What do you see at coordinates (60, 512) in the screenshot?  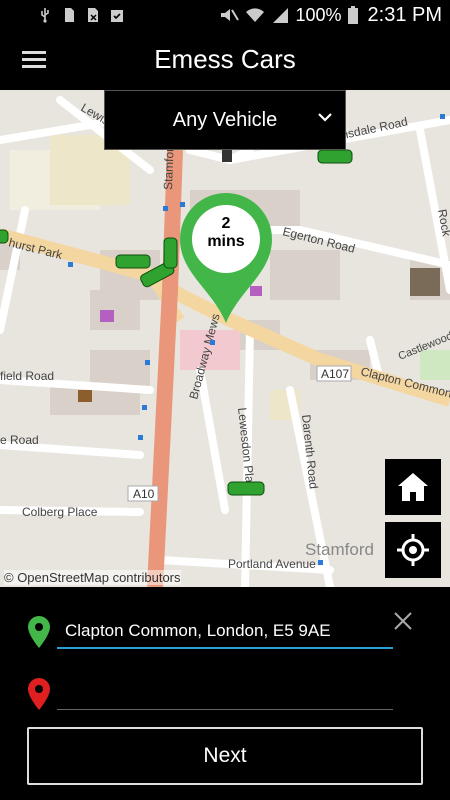 I see `label-colberg: Colberg Place` at bounding box center [60, 512].